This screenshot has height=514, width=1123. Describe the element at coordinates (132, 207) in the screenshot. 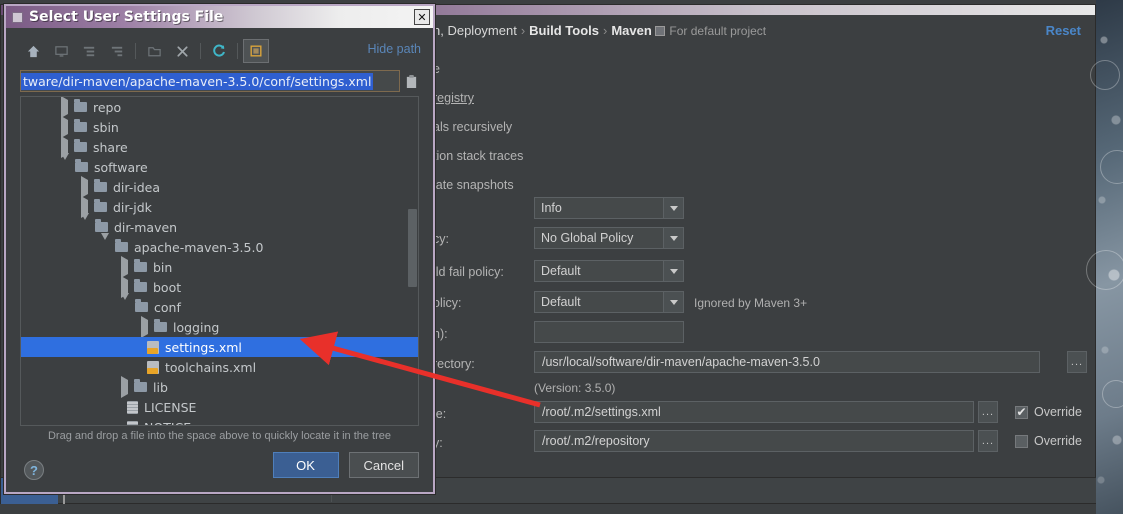

I see `tree-row-label: dir-jdk` at that location.